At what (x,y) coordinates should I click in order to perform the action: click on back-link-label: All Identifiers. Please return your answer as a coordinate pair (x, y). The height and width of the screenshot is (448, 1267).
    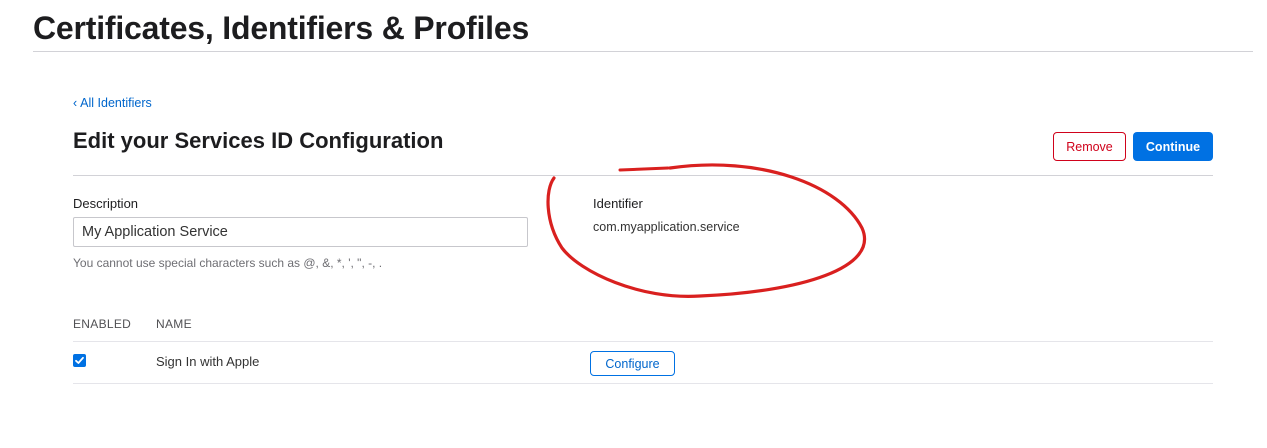
    Looking at the image, I should click on (116, 103).